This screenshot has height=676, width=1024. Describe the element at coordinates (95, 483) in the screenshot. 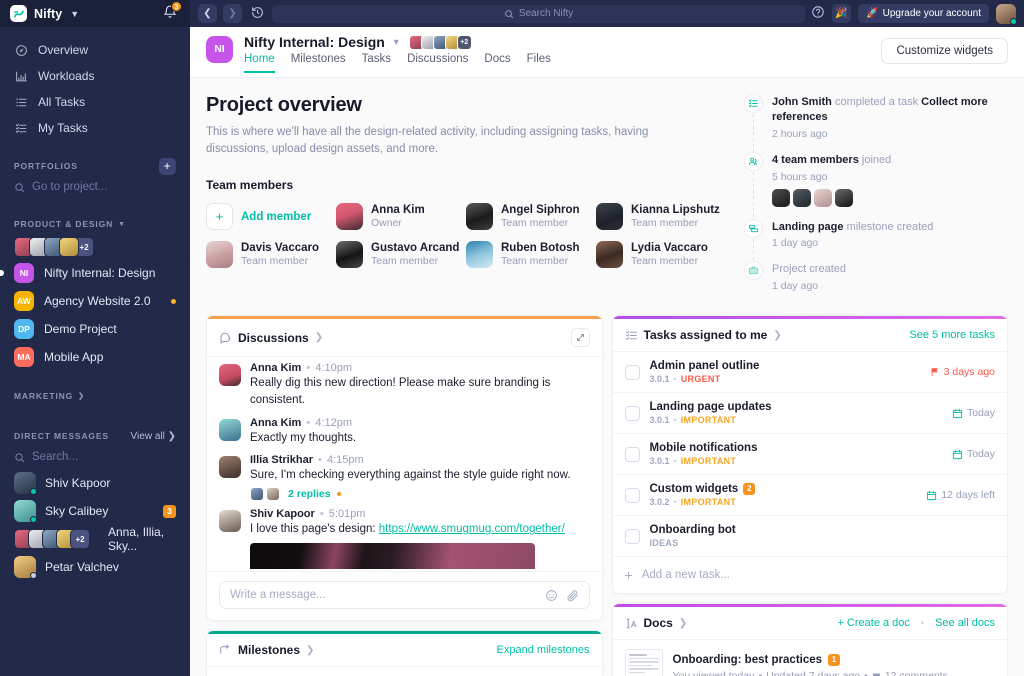

I see `dm-item-shiv-kapoor: Shiv Kapoor` at that location.